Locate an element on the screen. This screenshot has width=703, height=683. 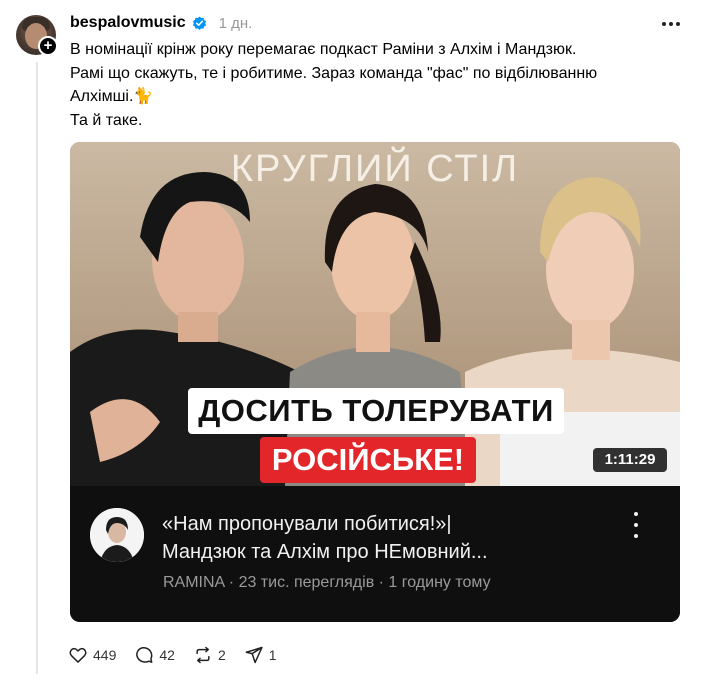
post-header: bespalovmusic 1 дн. is located at coordinates (161, 23).